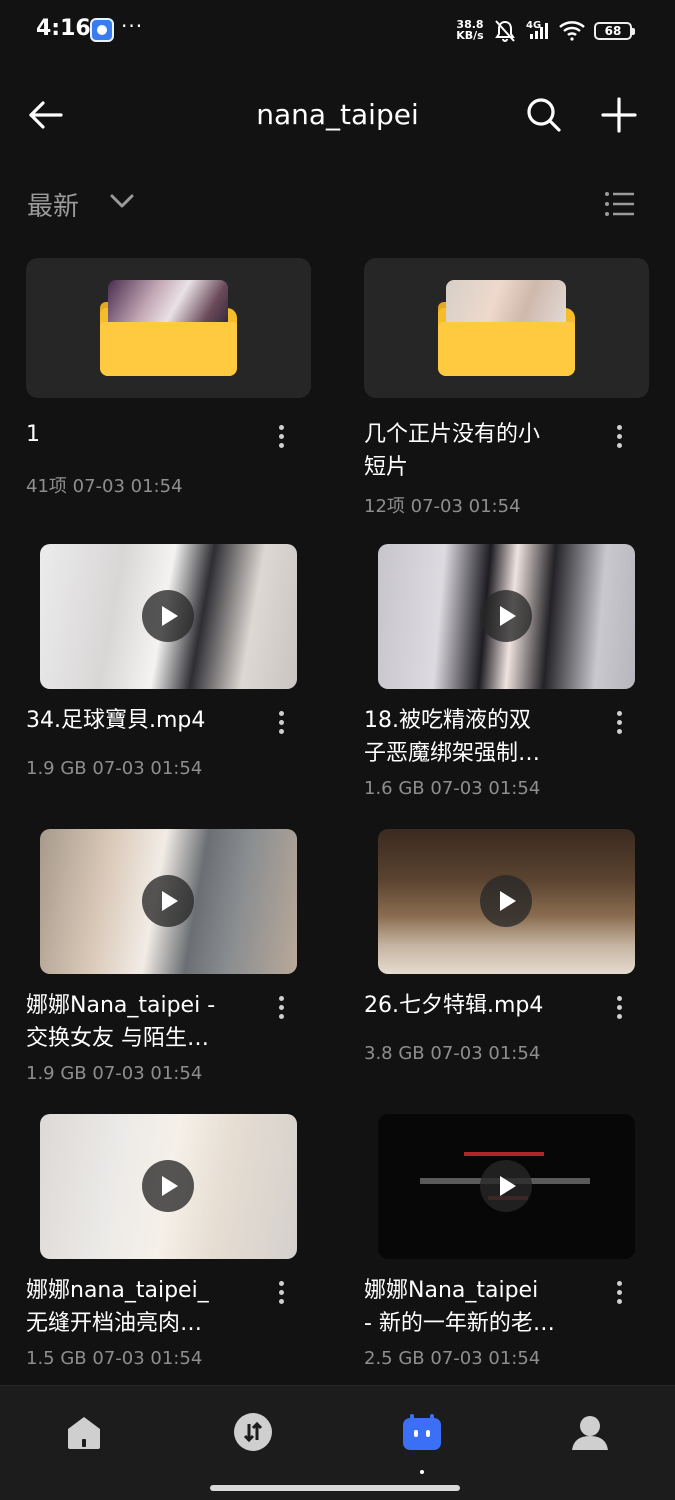 The image size is (675, 1500). Describe the element at coordinates (505, 31) in the screenshot. I see `bell-muted-icon` at that location.